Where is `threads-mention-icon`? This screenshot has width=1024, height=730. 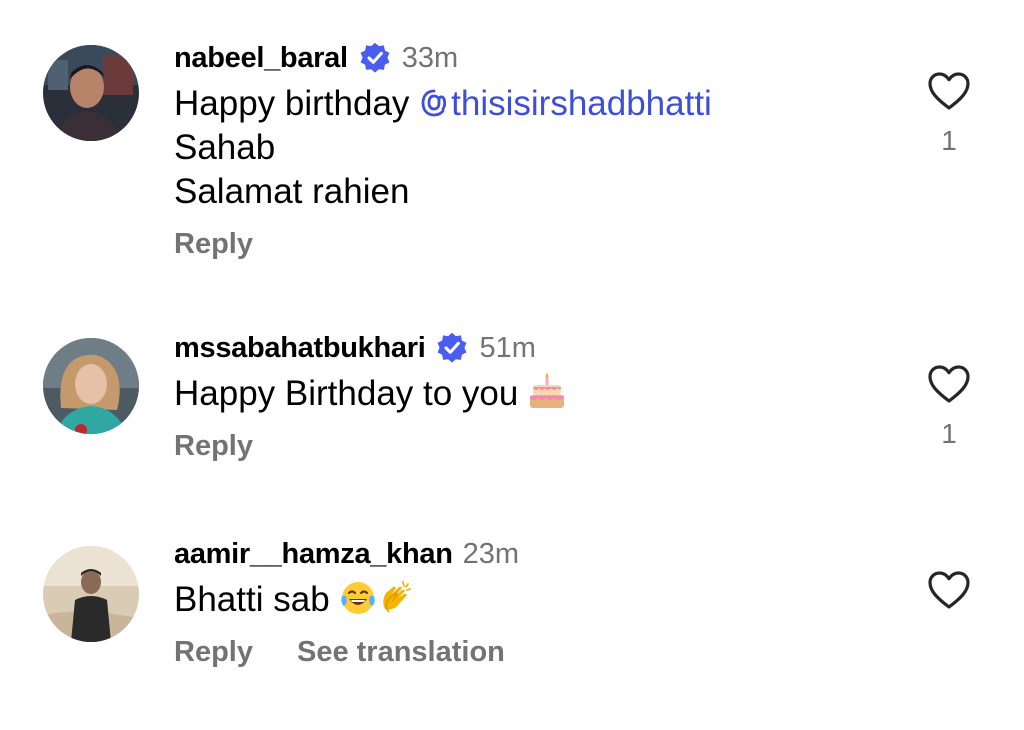 threads-mention-icon is located at coordinates (434, 103).